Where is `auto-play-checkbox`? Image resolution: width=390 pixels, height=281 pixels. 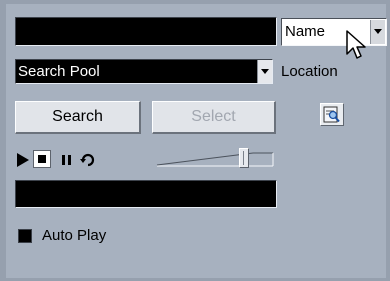 auto-play-checkbox is located at coordinates (25, 236).